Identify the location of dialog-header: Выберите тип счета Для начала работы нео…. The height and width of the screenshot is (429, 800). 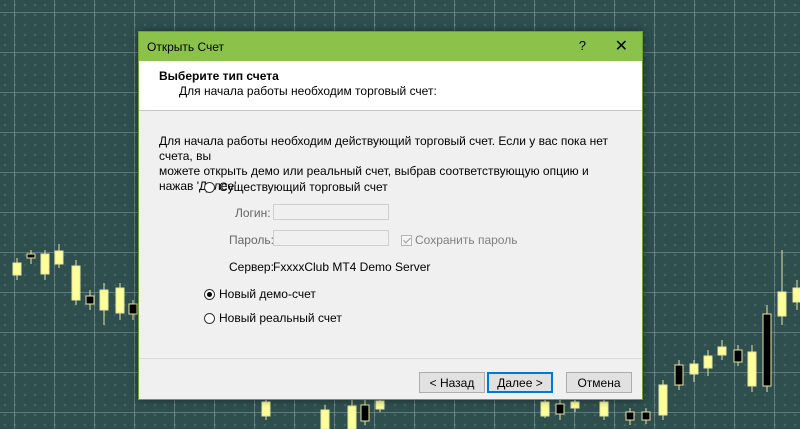
(390, 86).